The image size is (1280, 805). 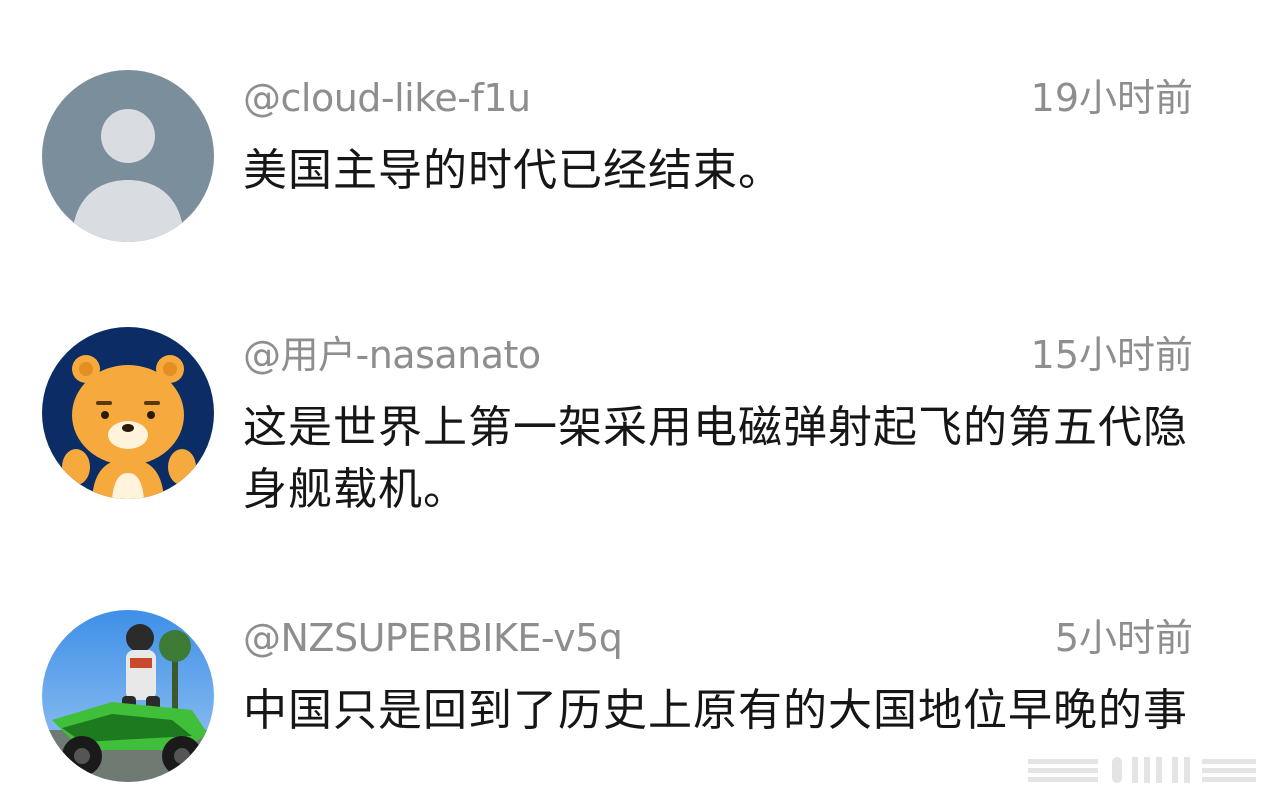 I want to click on avatar-lion-cartoon-icon, so click(x=128, y=413).